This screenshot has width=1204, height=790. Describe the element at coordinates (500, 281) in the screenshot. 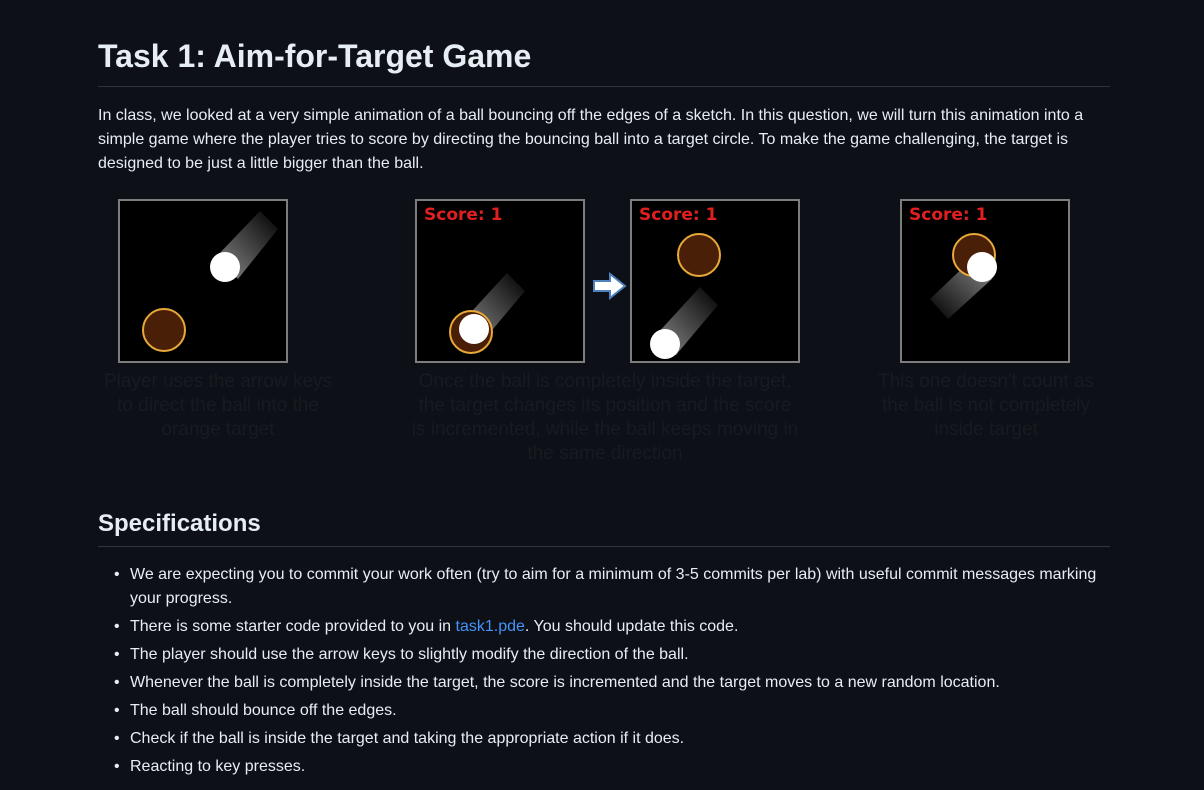

I see `panel-scoring-before: Score: 1` at that location.